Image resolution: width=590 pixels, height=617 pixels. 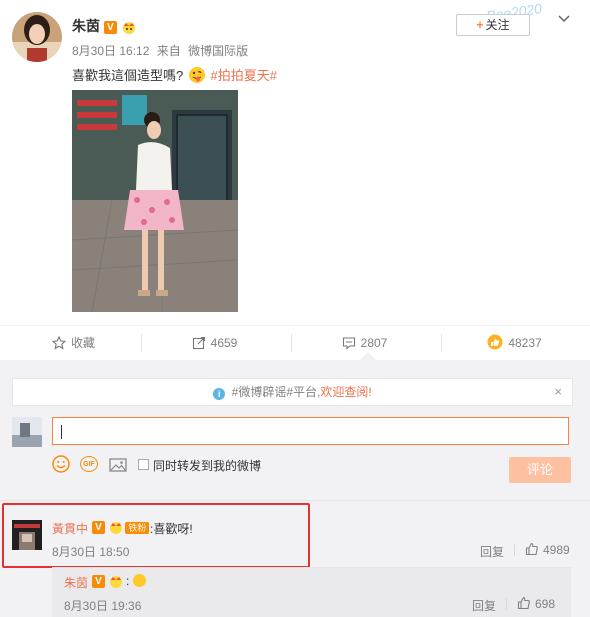 I want to click on notice-text: #微博辟谣#平台,, so click(x=276, y=392).